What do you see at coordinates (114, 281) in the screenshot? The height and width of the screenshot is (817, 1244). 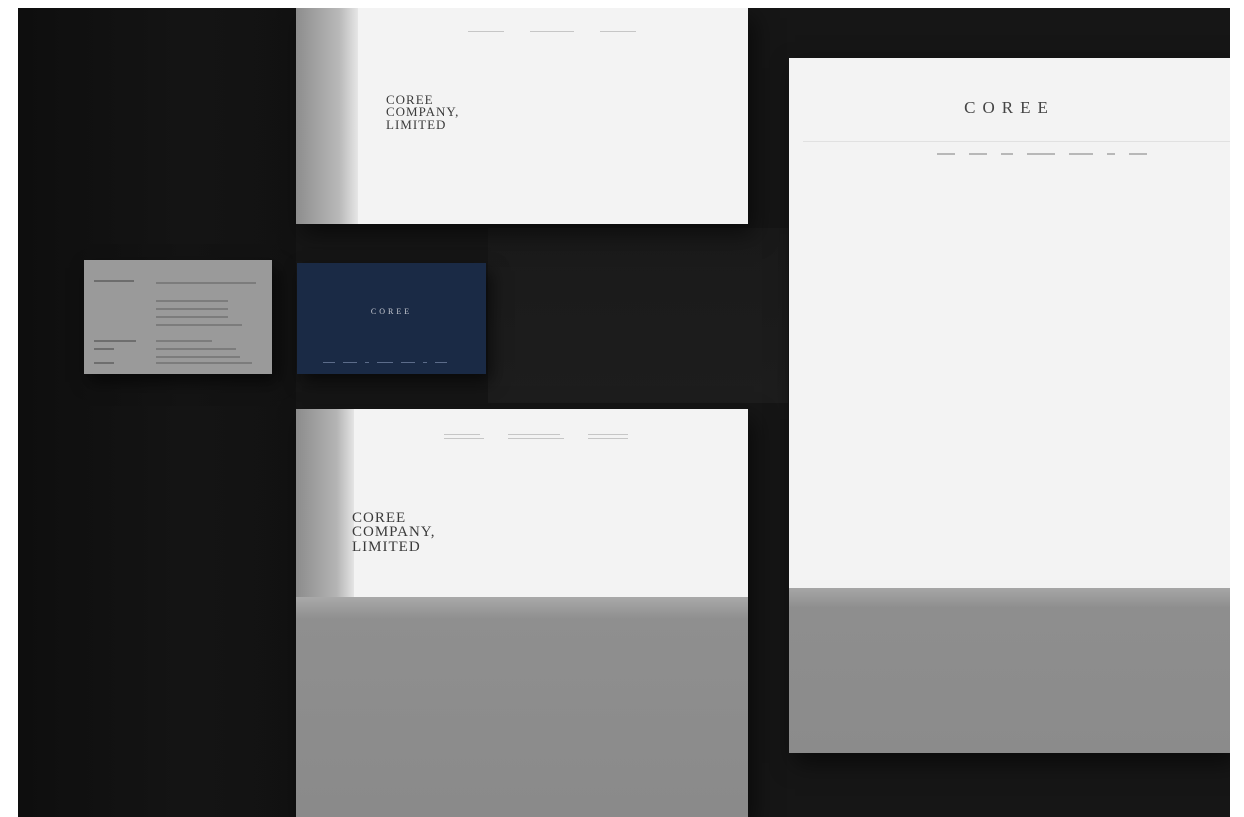 I see `card-name-line` at bounding box center [114, 281].